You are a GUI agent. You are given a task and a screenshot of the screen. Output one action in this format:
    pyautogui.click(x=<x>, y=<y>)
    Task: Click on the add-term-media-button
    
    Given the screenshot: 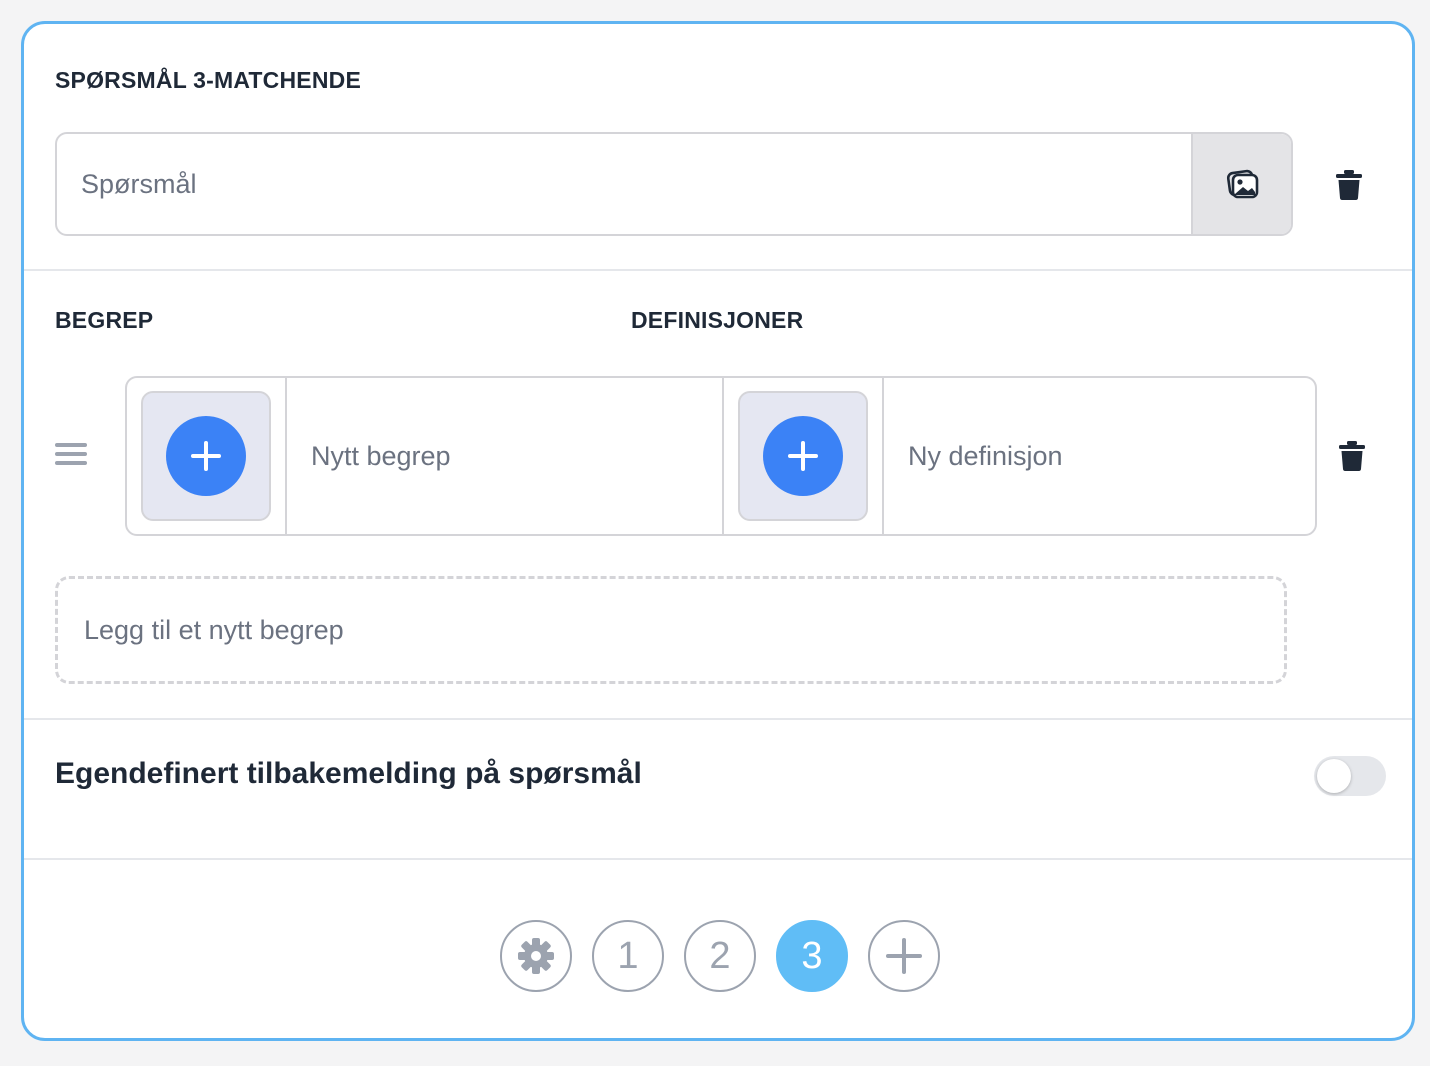 What is the action you would take?
    pyautogui.click(x=206, y=456)
    